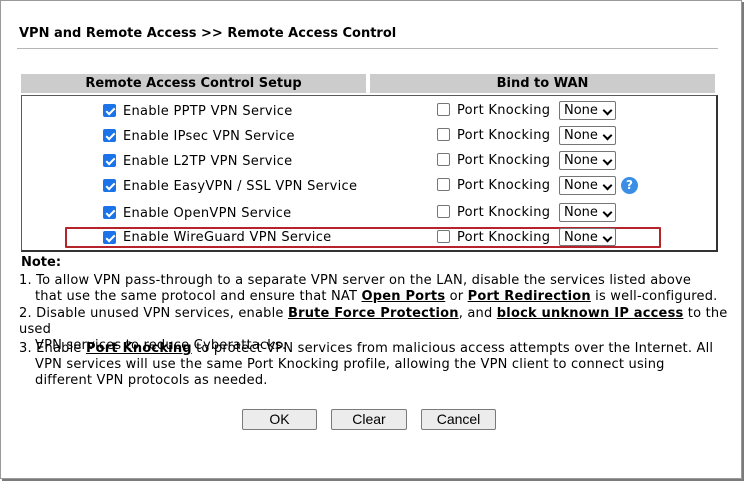 The width and height of the screenshot is (745, 482). Describe the element at coordinates (654, 296) in the screenshot. I see `note-1-text-d: is well-configured.` at that location.